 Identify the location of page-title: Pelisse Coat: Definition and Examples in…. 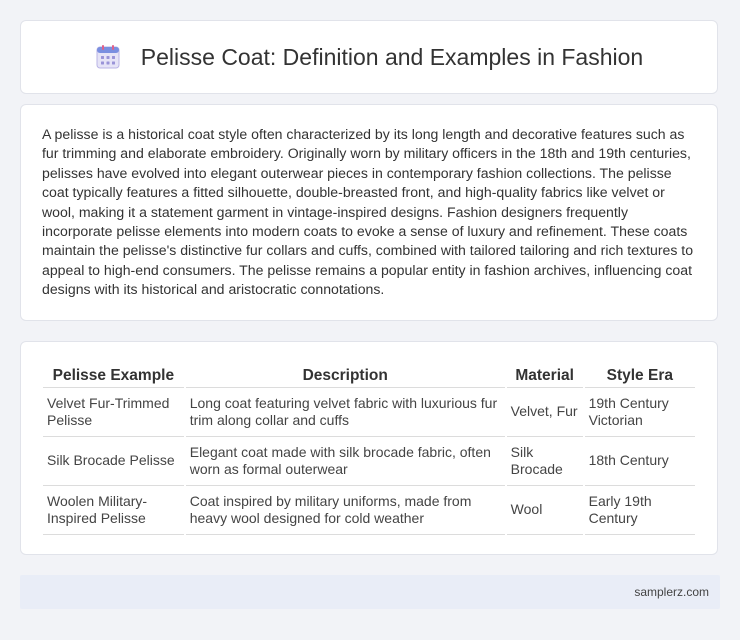
(392, 56).